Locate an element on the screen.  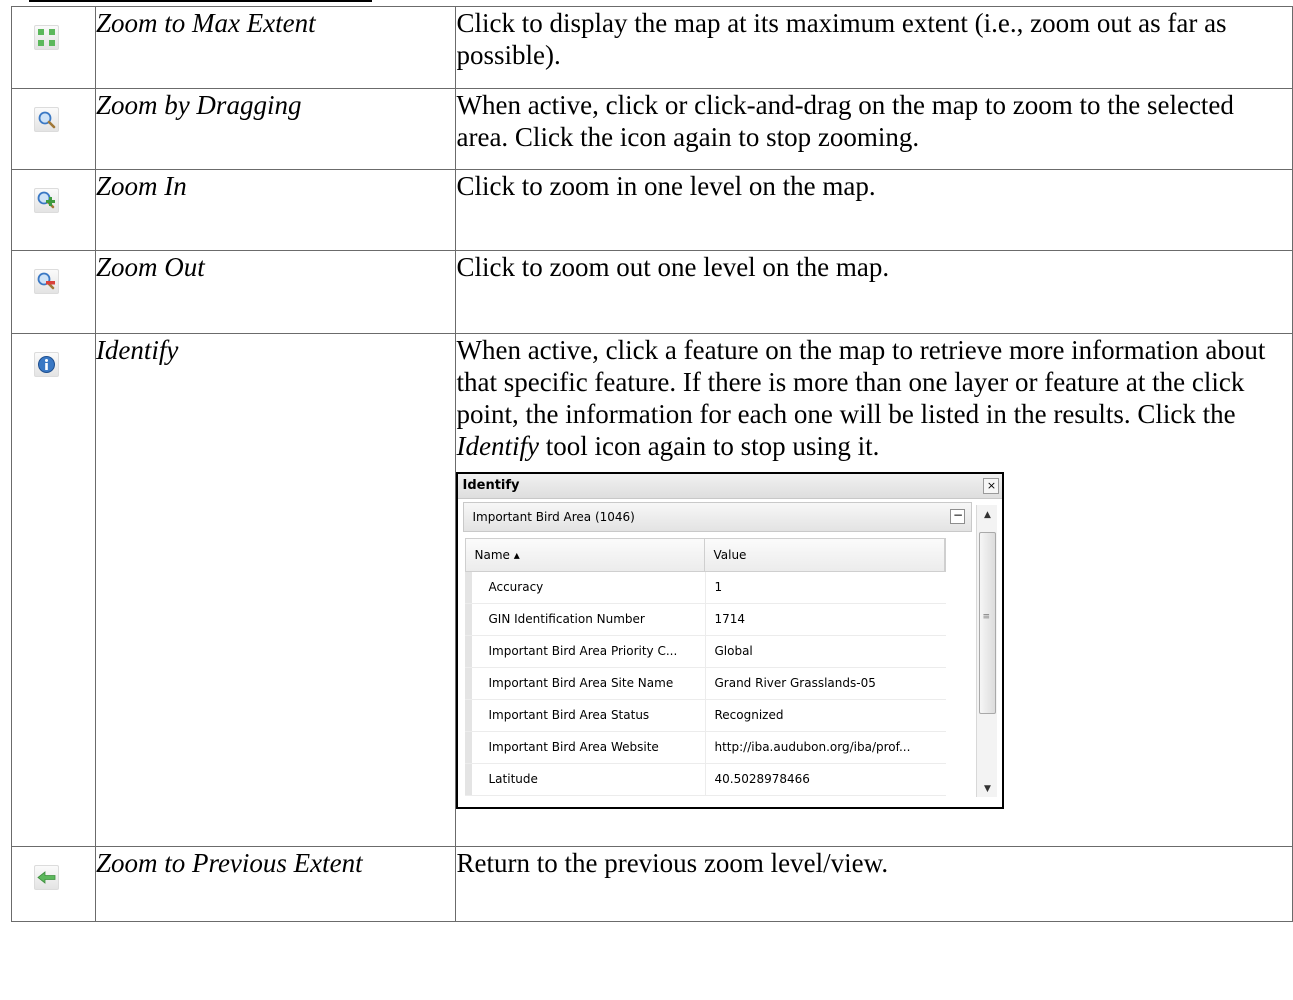
vertical-scrollbar: ▲ ≡ ▼ is located at coordinates (987, 651).